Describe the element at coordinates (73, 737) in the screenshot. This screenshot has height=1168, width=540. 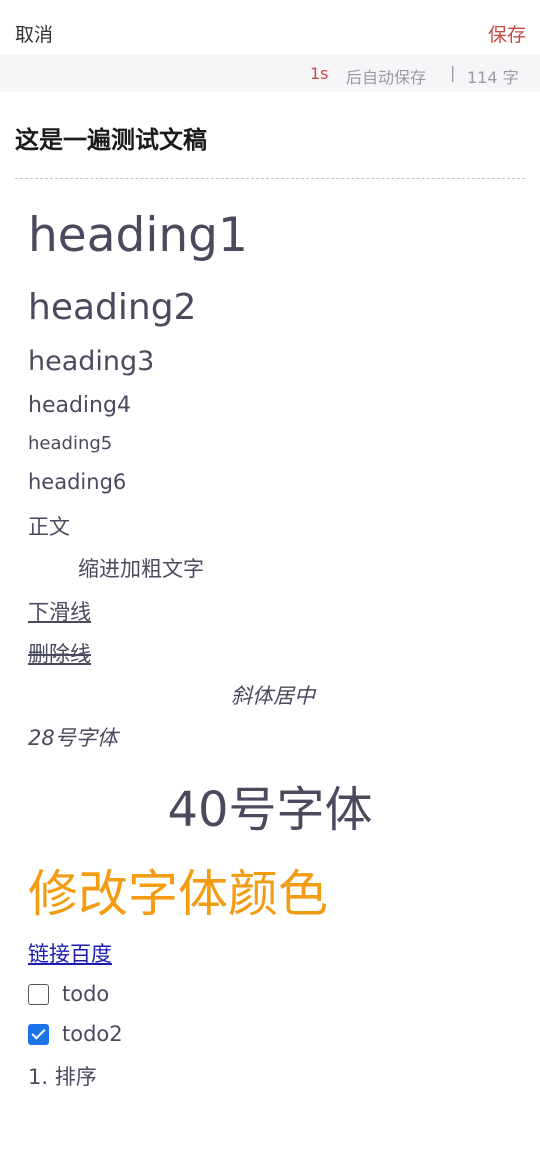
I see `size-28-paragraph: 28号字体` at that location.